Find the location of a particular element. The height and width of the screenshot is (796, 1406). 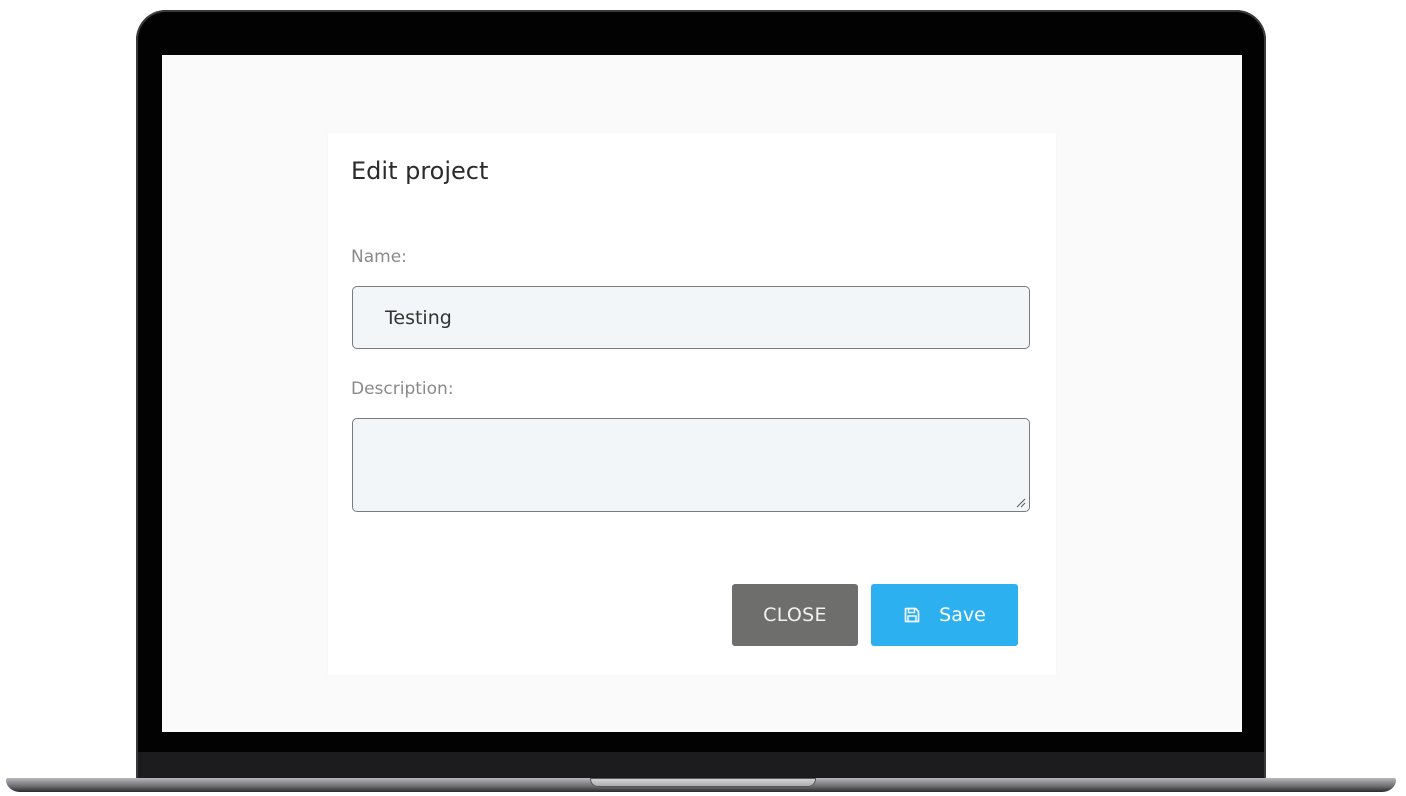

close-button: CLOSE is located at coordinates (795, 615).